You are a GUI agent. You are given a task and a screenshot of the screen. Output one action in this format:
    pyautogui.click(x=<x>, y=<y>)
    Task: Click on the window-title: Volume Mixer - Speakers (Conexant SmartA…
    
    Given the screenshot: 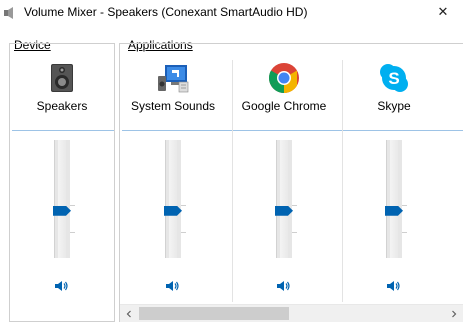 What is the action you would take?
    pyautogui.click(x=166, y=12)
    